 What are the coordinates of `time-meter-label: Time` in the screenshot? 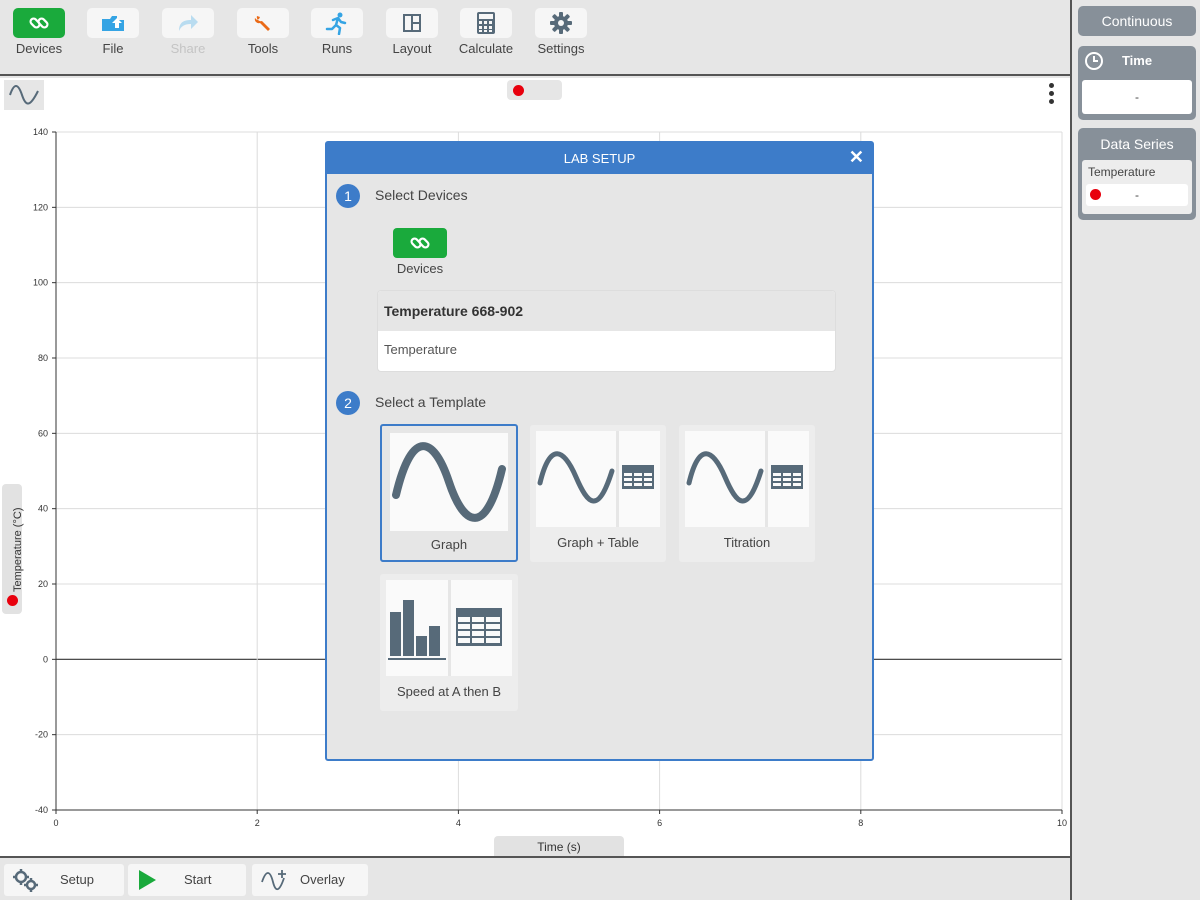 It's located at (1137, 60).